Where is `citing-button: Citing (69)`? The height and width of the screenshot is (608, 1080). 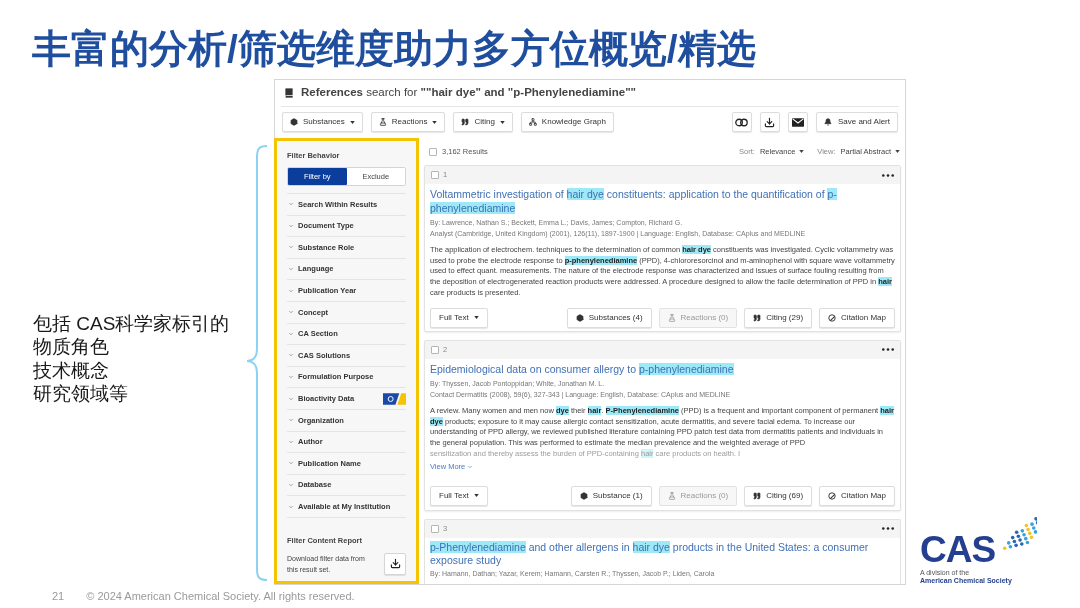
citing-button: Citing (69) is located at coordinates (778, 495).